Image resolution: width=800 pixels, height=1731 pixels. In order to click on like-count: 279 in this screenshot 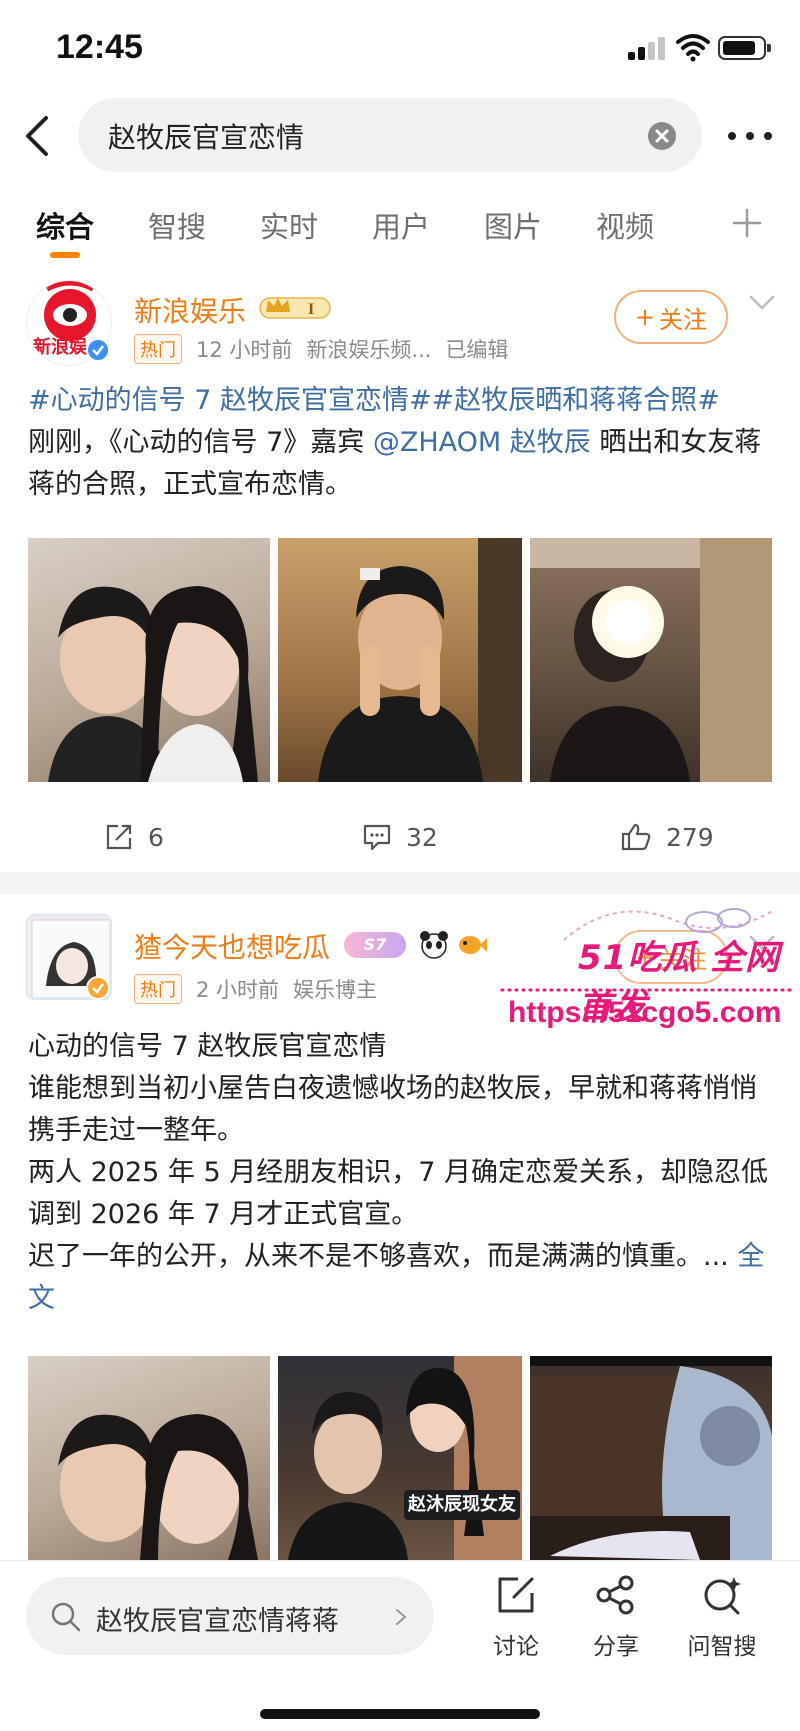, I will do `click(690, 837)`.